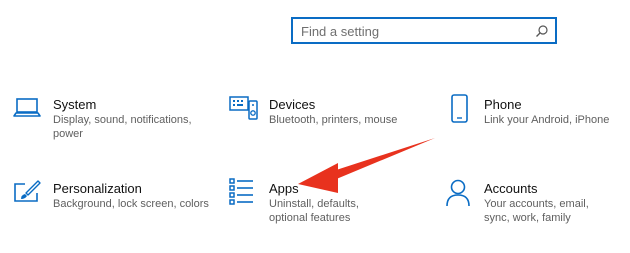 This screenshot has width=630, height=253. What do you see at coordinates (243, 108) in the screenshot?
I see `devices-icon` at bounding box center [243, 108].